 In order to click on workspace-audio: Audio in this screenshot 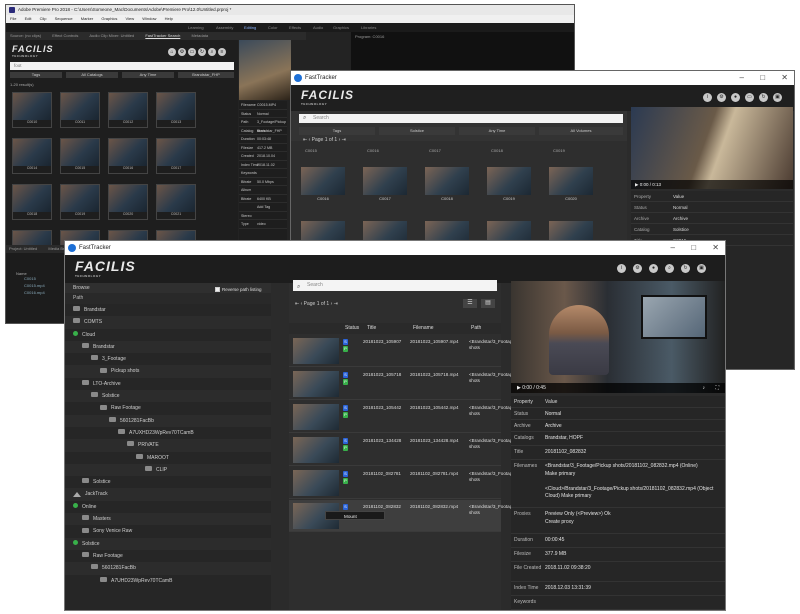, I will do `click(318, 27)`.